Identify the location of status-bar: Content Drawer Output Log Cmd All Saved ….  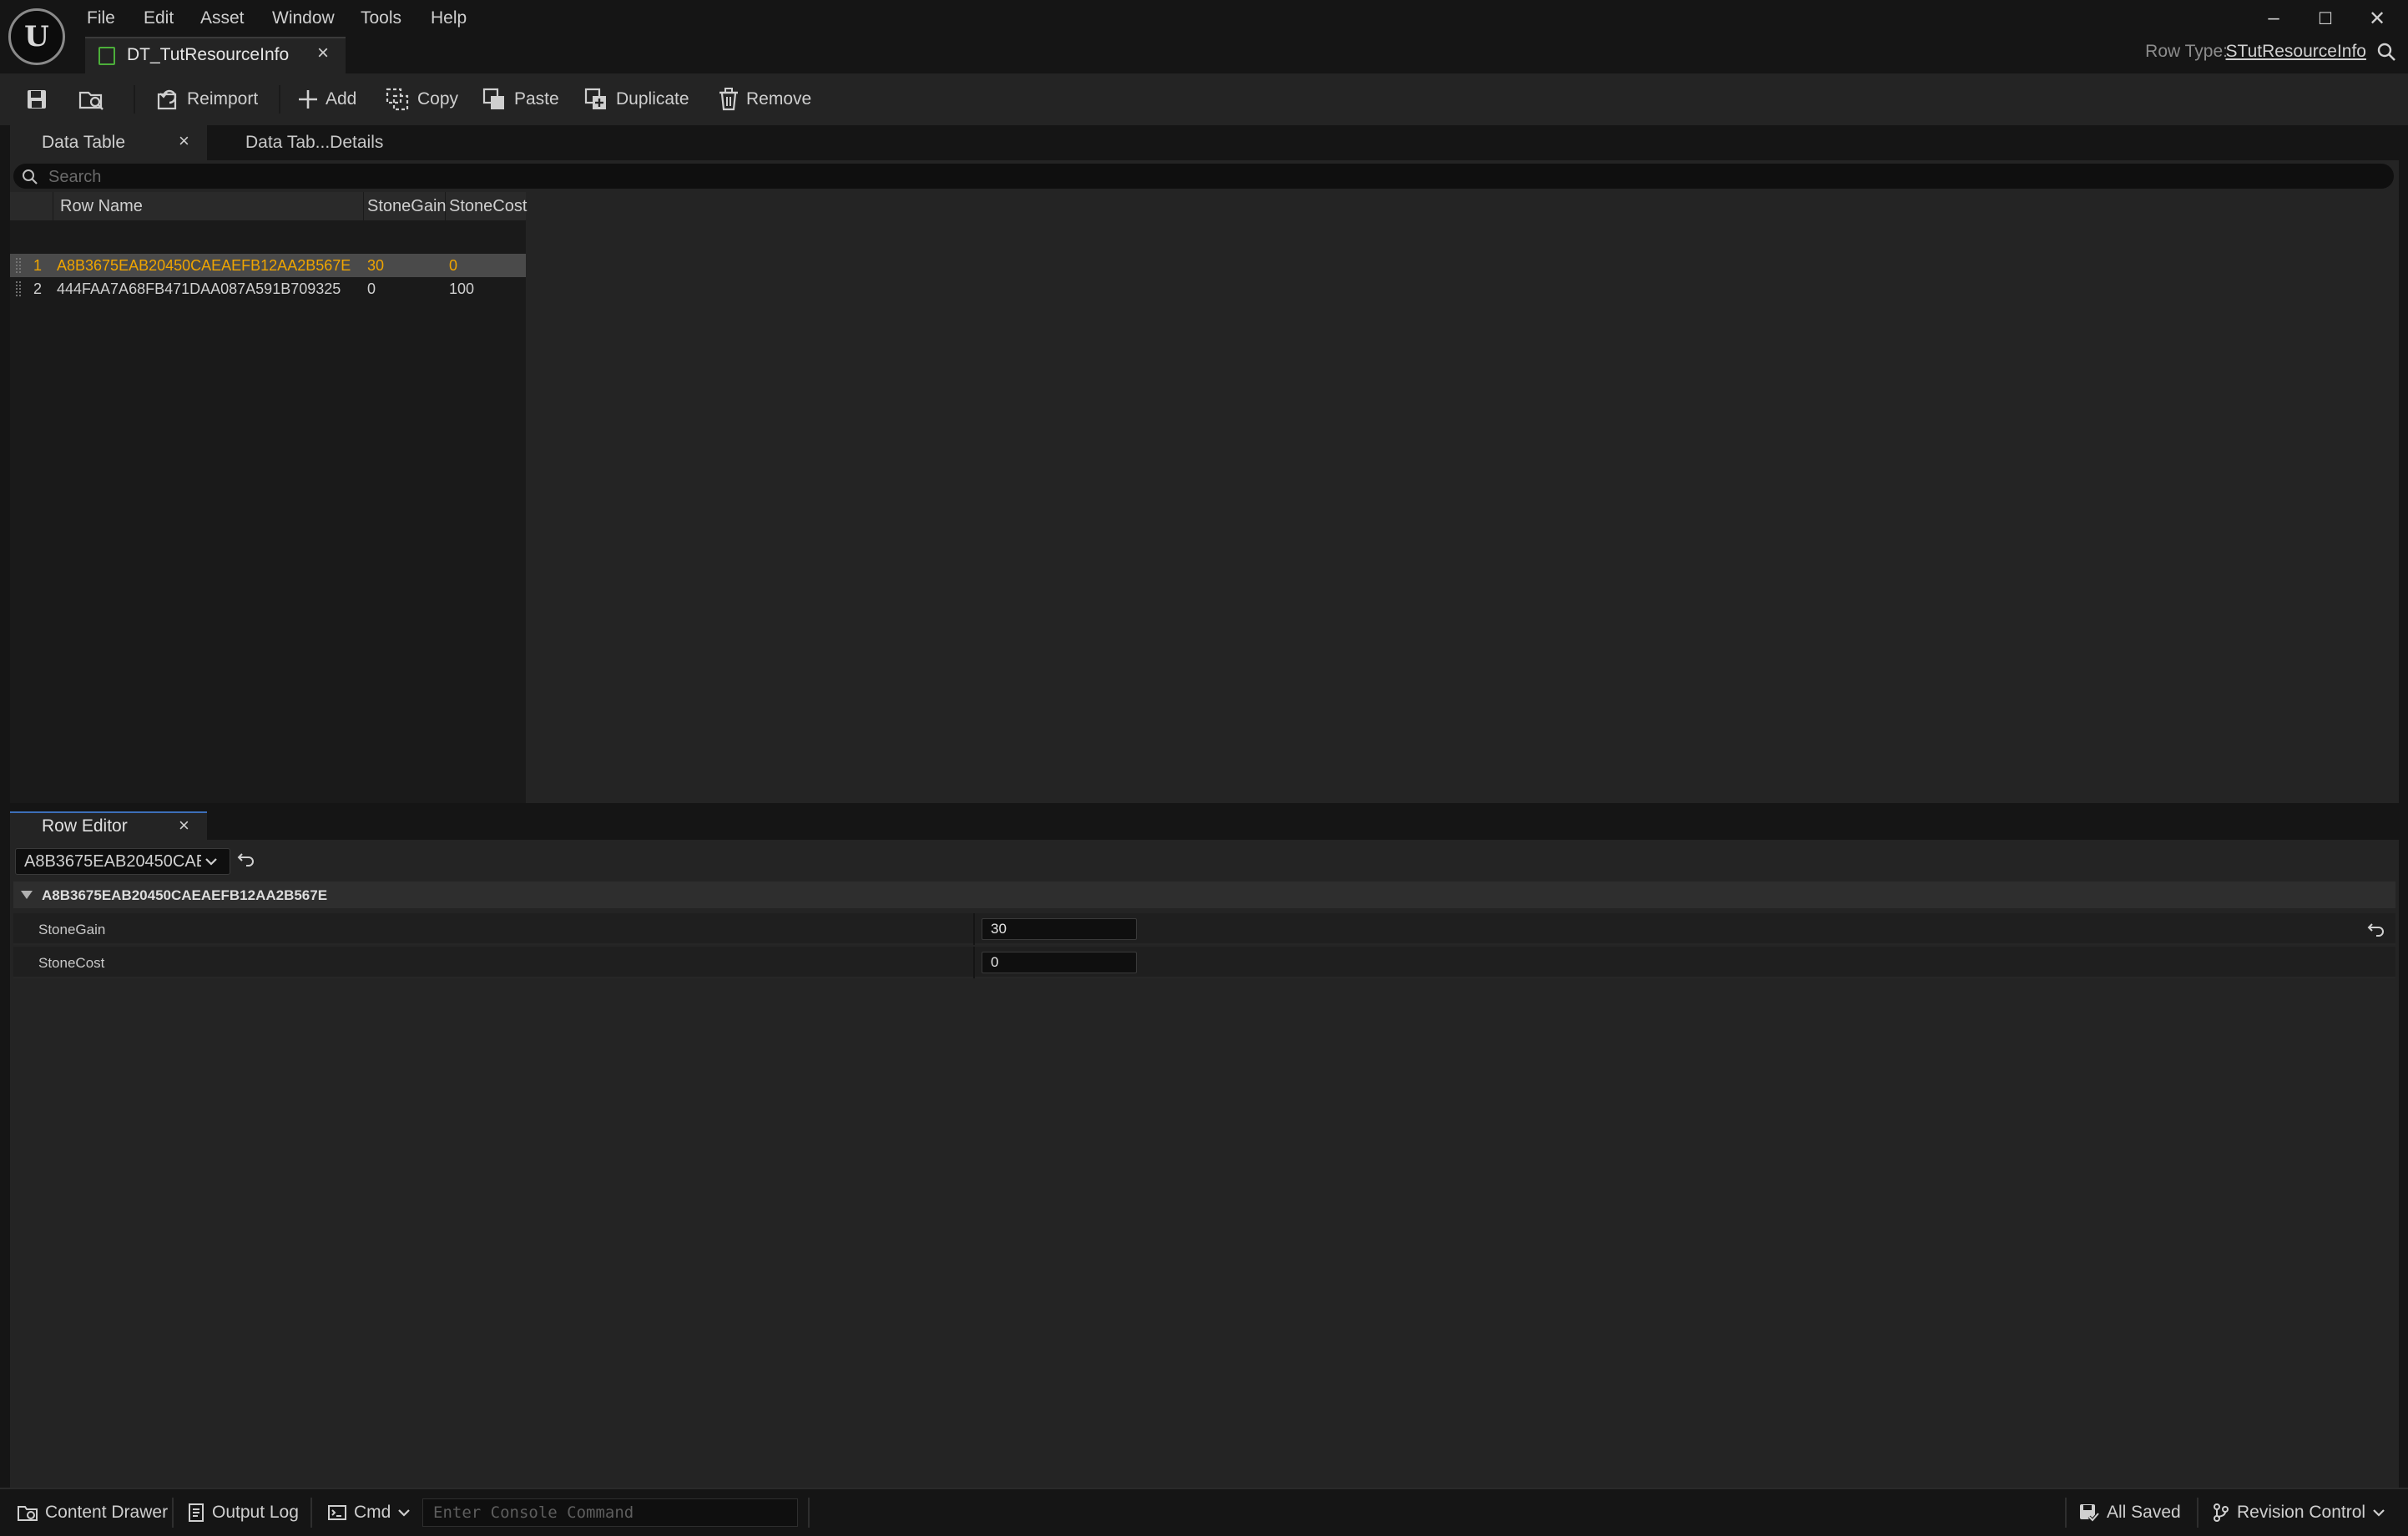
(1204, 1512).